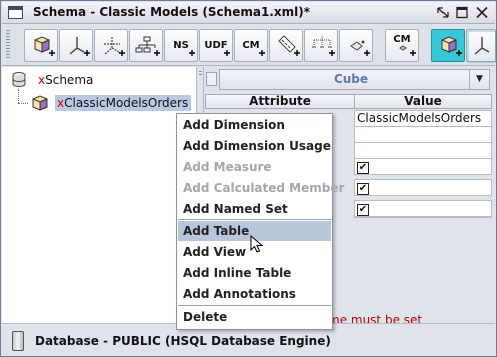 The image size is (497, 357). Describe the element at coordinates (254, 146) in the screenshot. I see `menu-item-add-dimension-usage: Add Dimension Usage` at that location.